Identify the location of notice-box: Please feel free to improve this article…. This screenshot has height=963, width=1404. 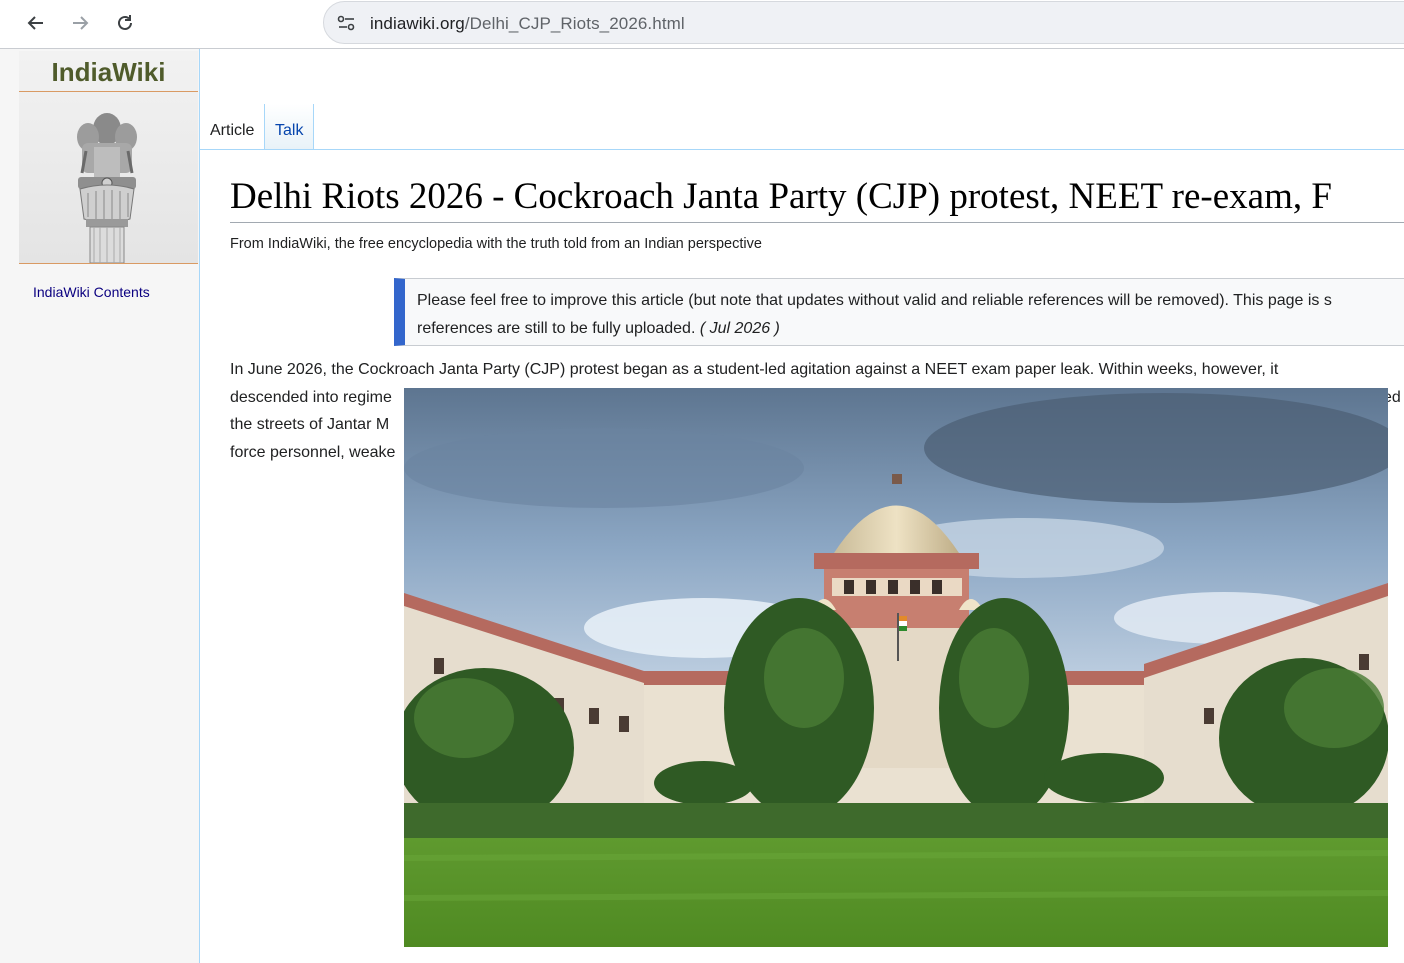
(899, 312).